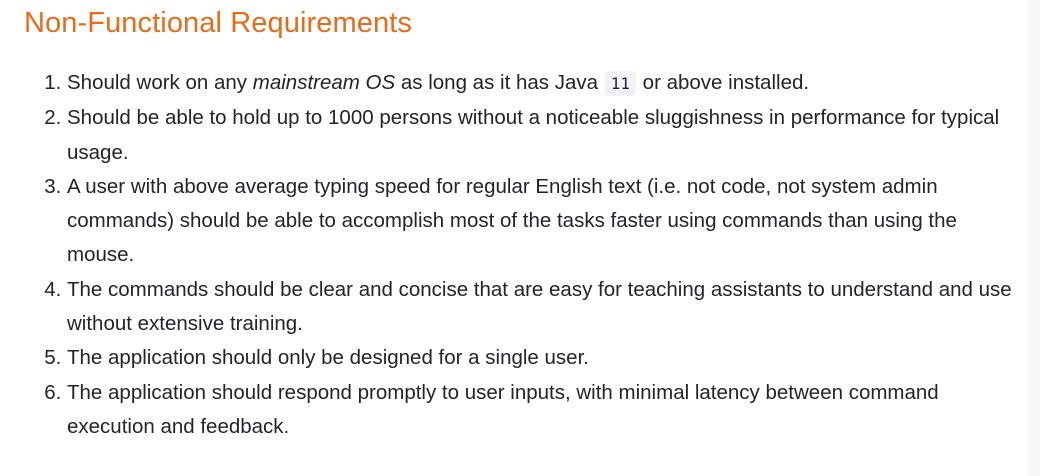  What do you see at coordinates (620, 83) in the screenshot?
I see `java-version-code: 11` at bounding box center [620, 83].